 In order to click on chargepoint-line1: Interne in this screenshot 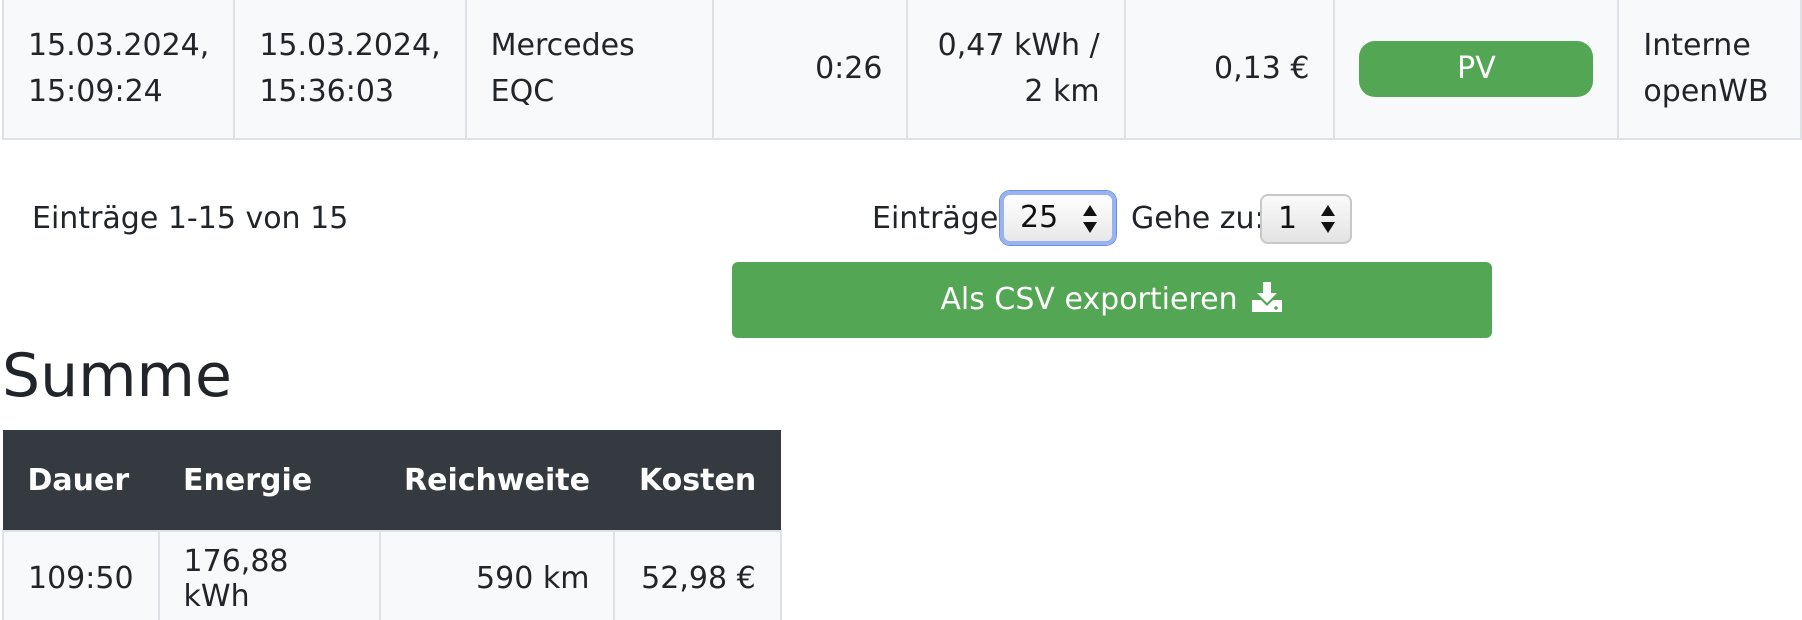, I will do `click(1697, 45)`.